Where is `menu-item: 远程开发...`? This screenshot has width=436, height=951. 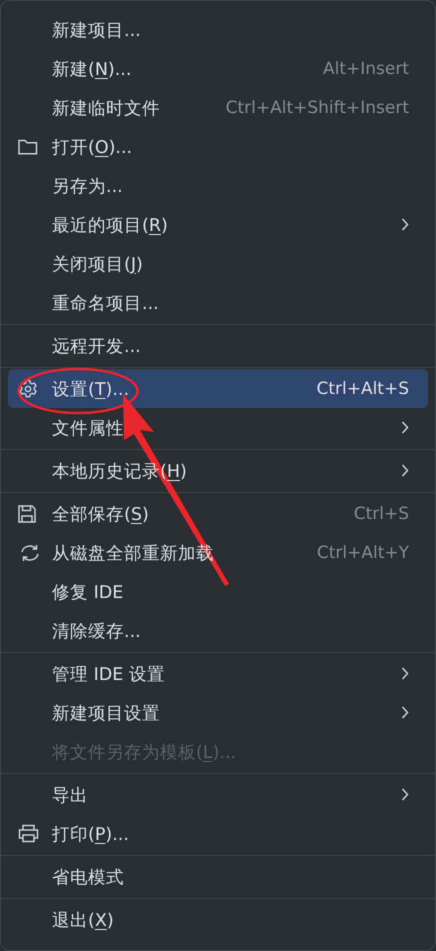
menu-item: 远程开发... is located at coordinates (218, 345).